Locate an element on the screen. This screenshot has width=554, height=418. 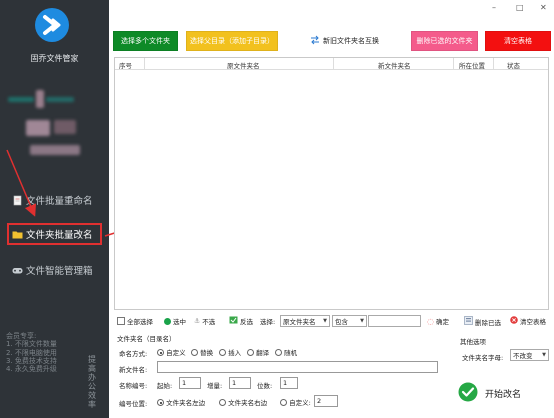
naming-option-replace: 替换 is located at coordinates (202, 352).